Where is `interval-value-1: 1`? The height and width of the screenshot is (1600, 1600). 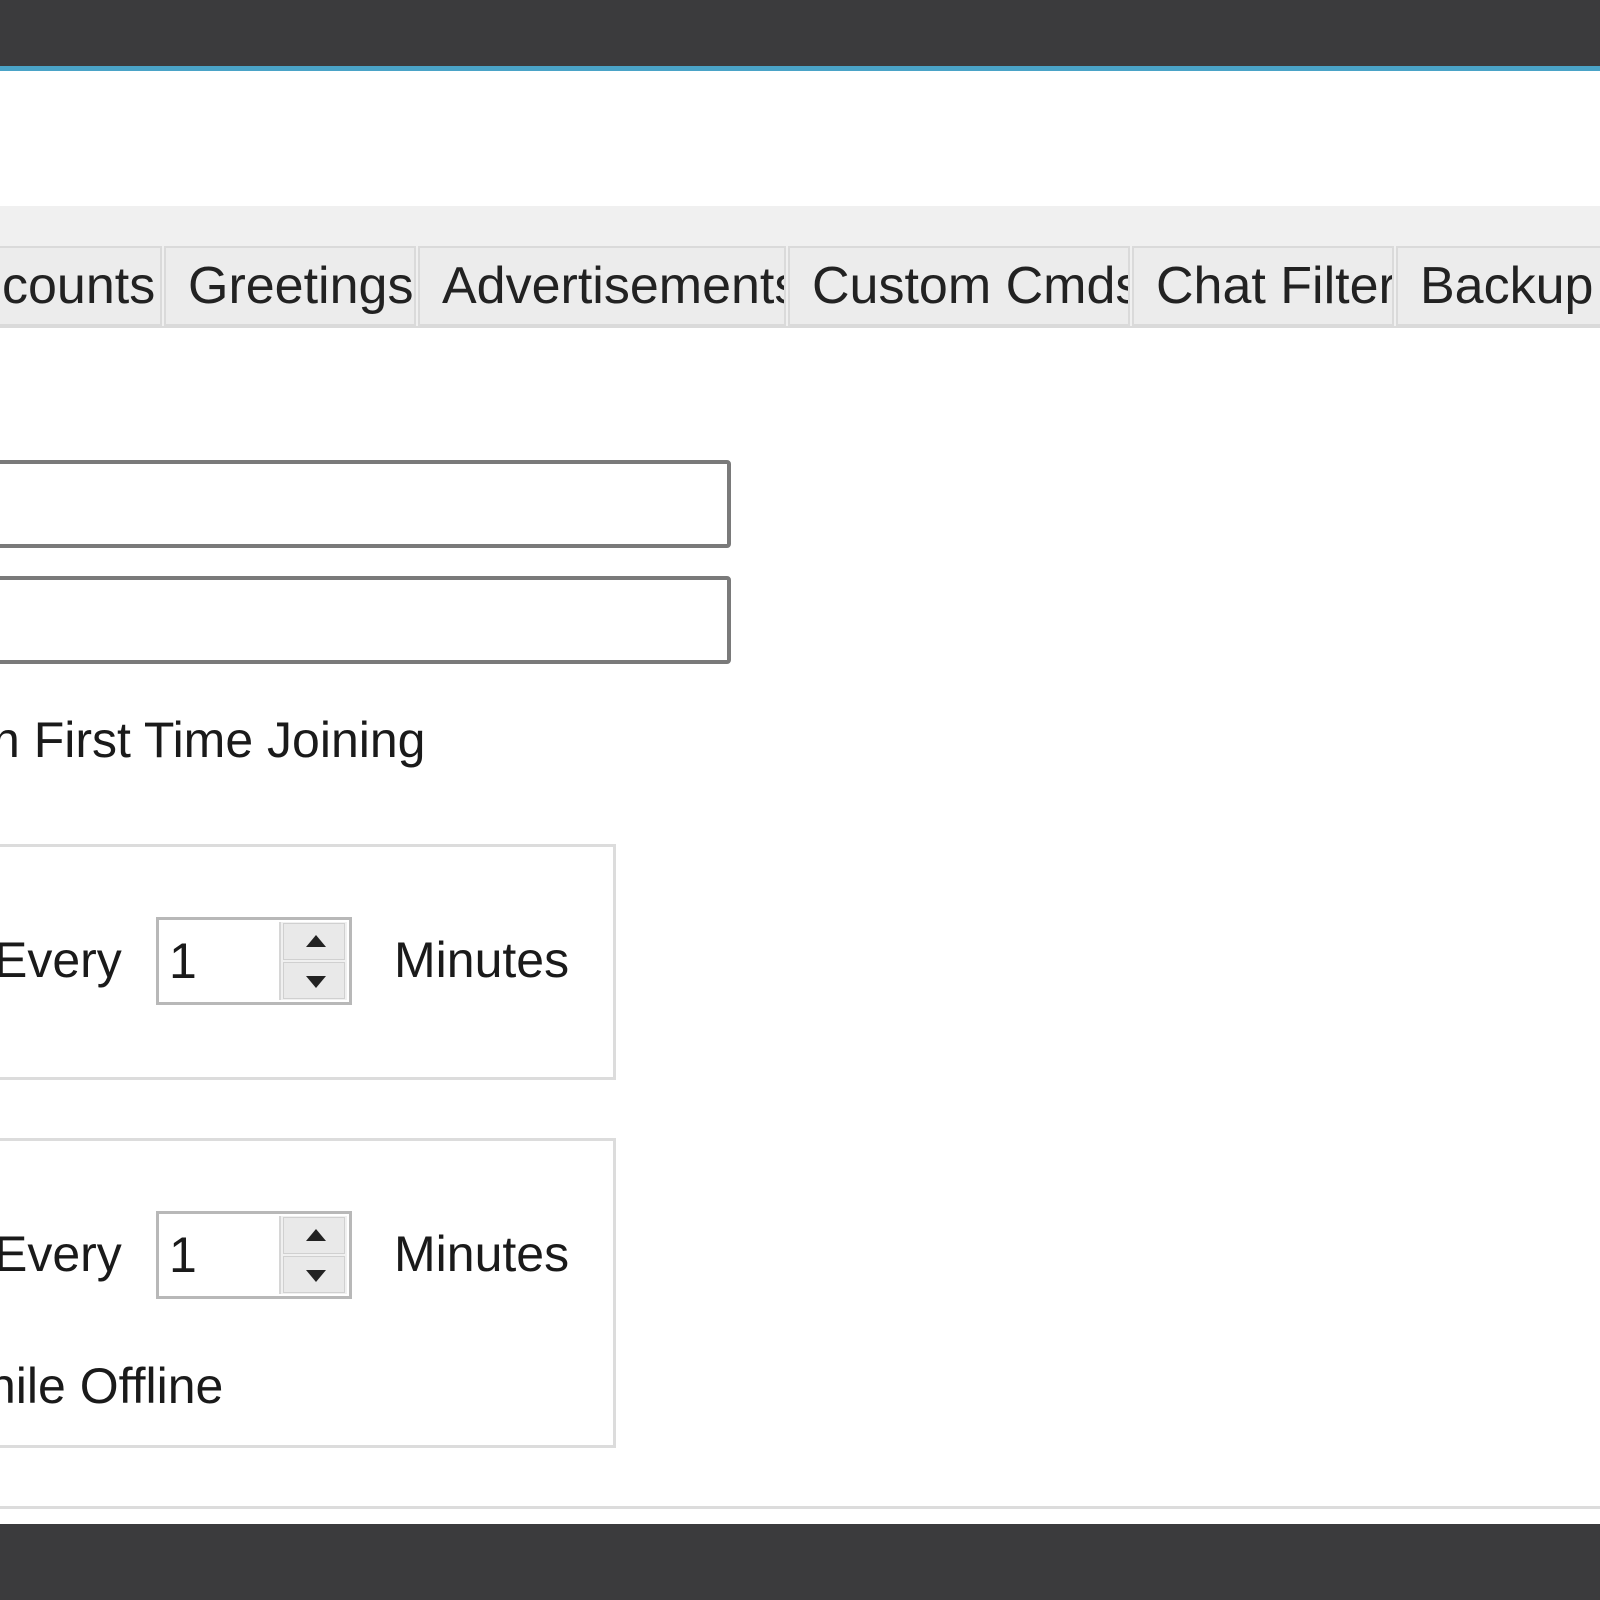 interval-value-1: 1 is located at coordinates (183, 961).